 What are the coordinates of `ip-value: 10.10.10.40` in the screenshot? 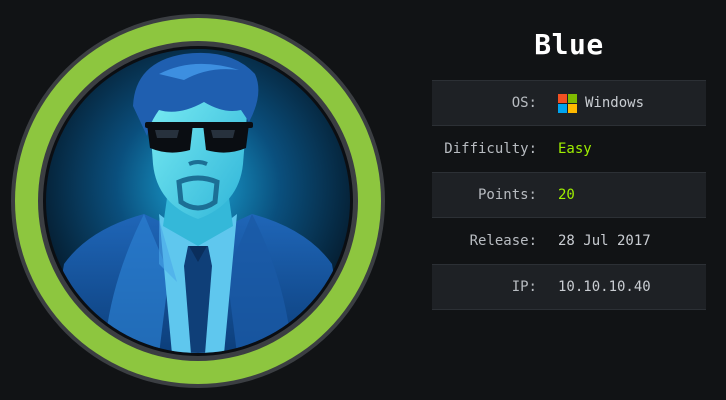 It's located at (604, 287).